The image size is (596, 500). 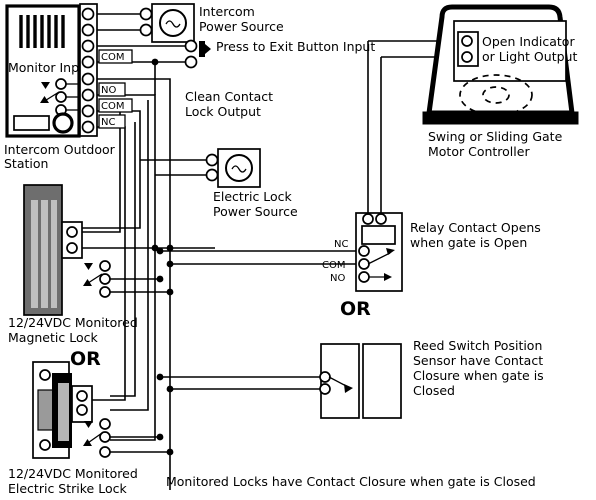 What do you see at coordinates (112, 106) in the screenshot?
I see `terminal-label-com-lower: COM` at bounding box center [112, 106].